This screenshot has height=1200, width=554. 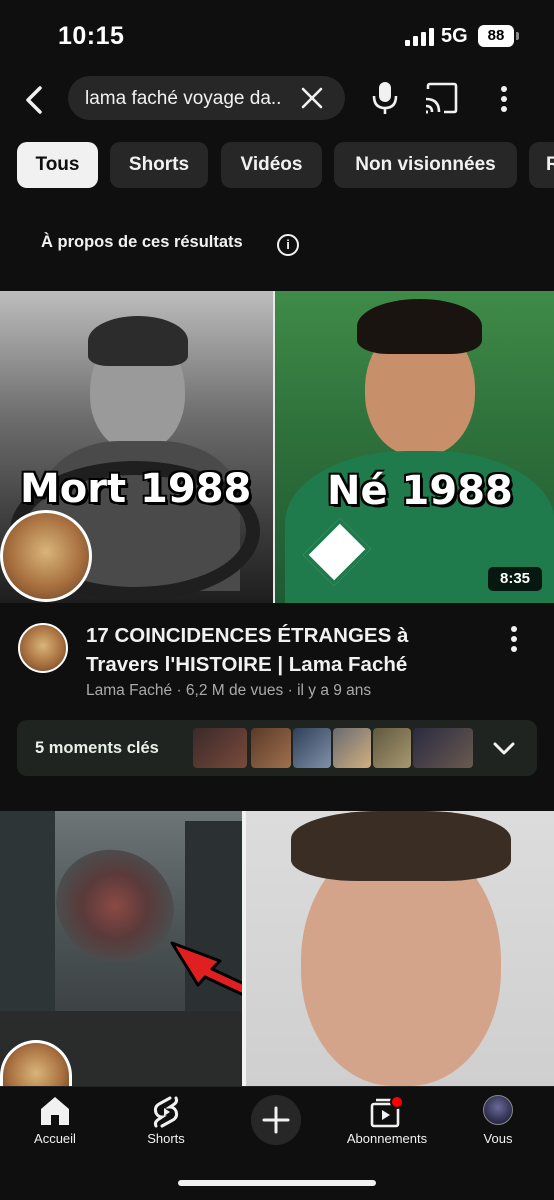 I want to click on chevron-down-icon, so click(x=504, y=748).